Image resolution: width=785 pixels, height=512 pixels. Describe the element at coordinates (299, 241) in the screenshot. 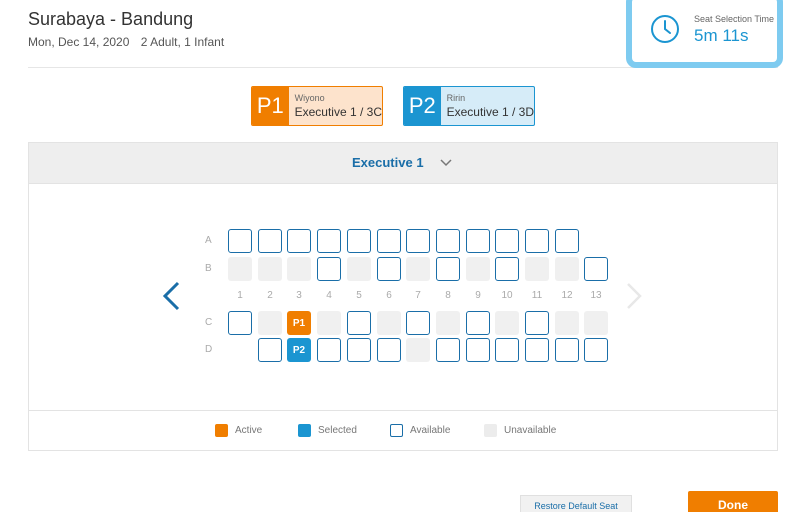

I see `seat-3a-available` at that location.